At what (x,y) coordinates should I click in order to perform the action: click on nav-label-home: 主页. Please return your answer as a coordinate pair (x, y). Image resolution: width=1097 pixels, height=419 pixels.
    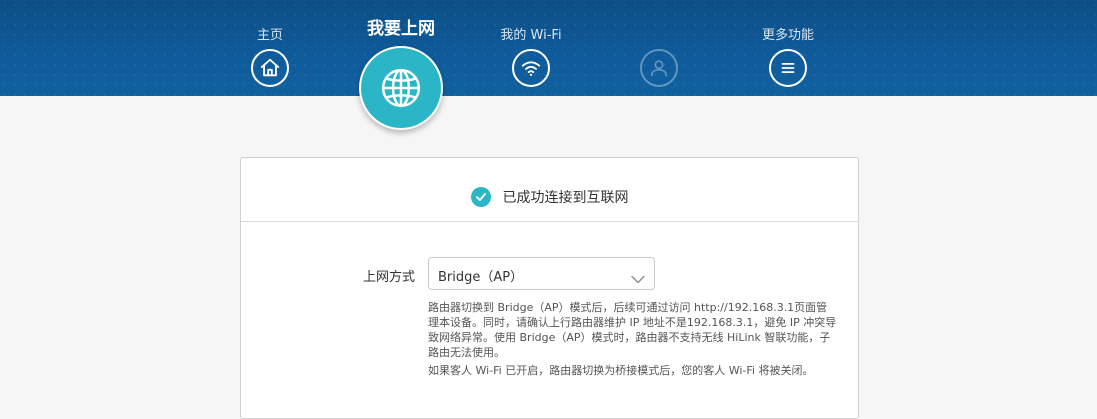
    Looking at the image, I should click on (269, 35).